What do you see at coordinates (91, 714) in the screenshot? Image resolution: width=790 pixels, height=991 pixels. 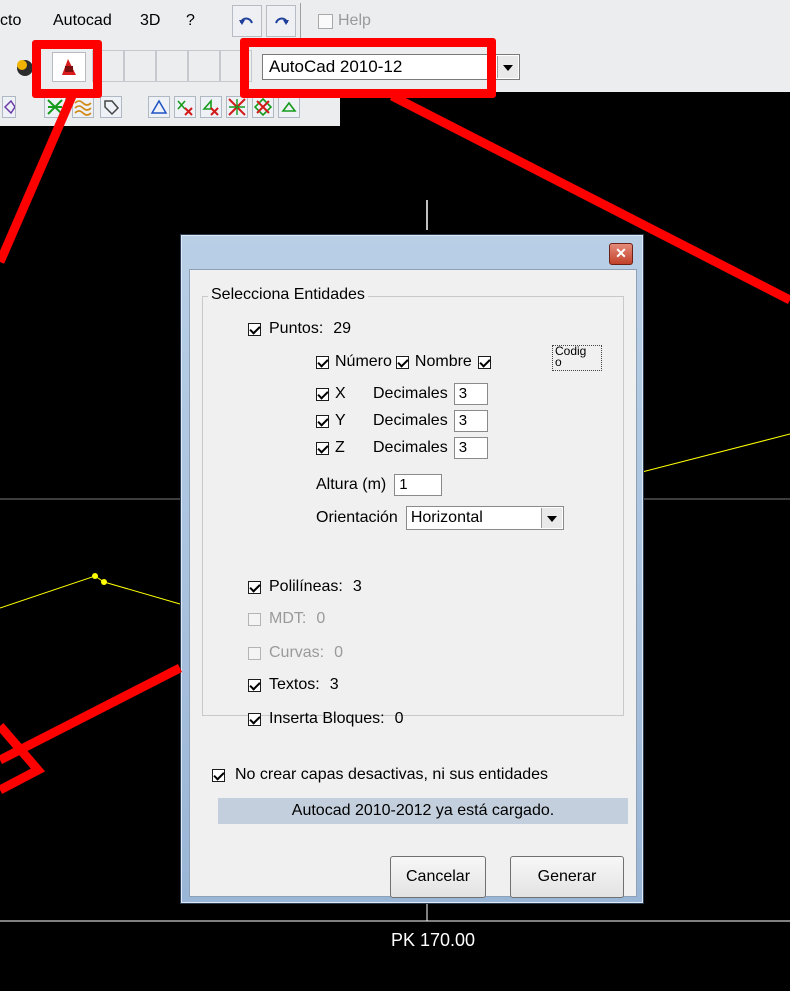 I see `annotation-arrow-shaft` at bounding box center [91, 714].